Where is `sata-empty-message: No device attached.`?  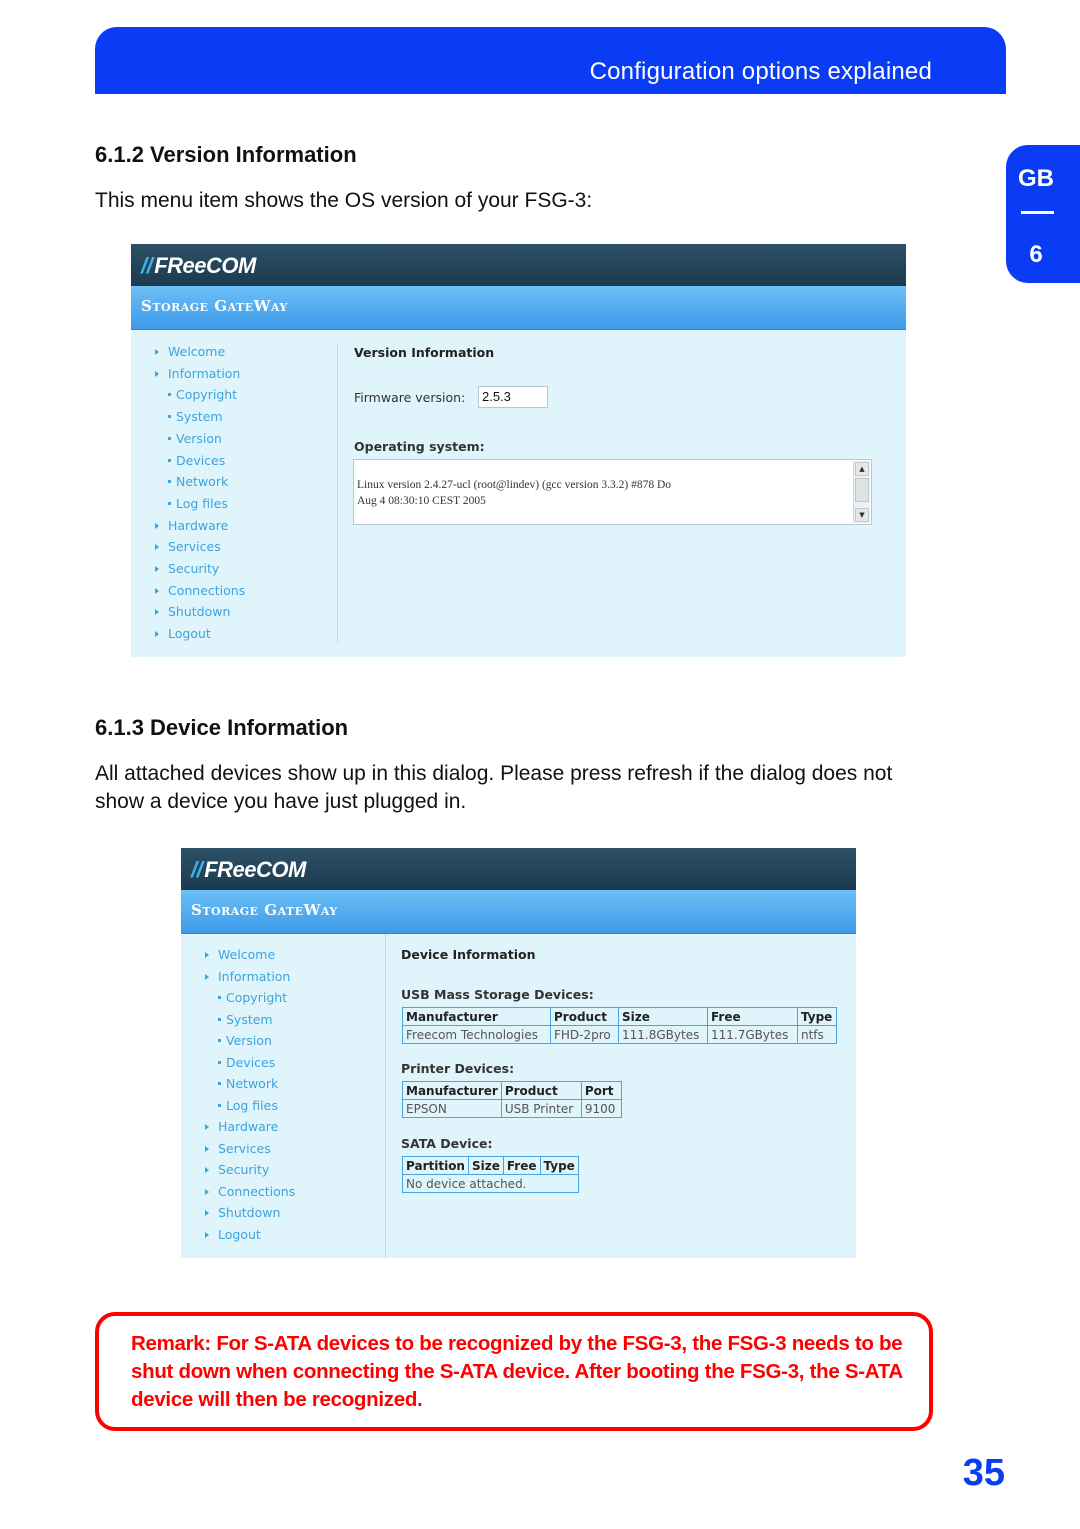
sata-empty-message: No device attached. is located at coordinates (490, 1183).